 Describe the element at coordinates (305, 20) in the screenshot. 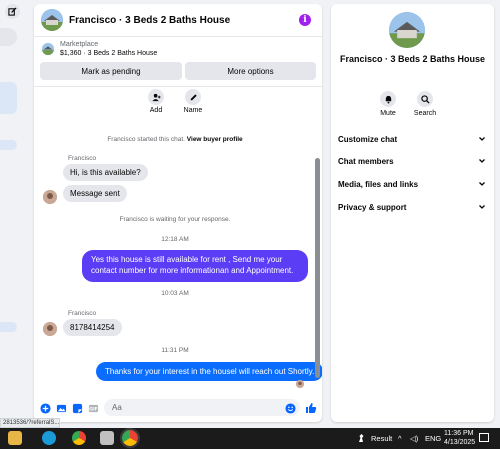

I see `info-icon: i` at that location.